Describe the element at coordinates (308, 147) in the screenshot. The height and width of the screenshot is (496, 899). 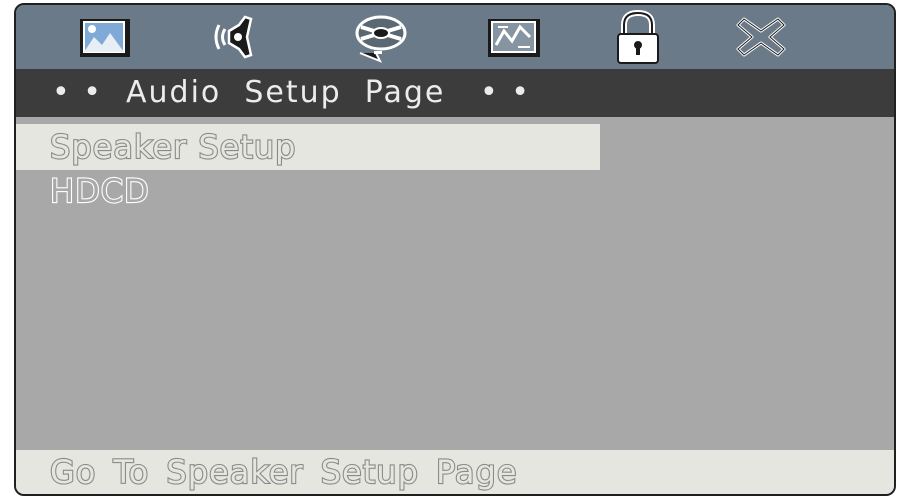
I see `menu-item-speaker-setup: Speaker Setup` at that location.